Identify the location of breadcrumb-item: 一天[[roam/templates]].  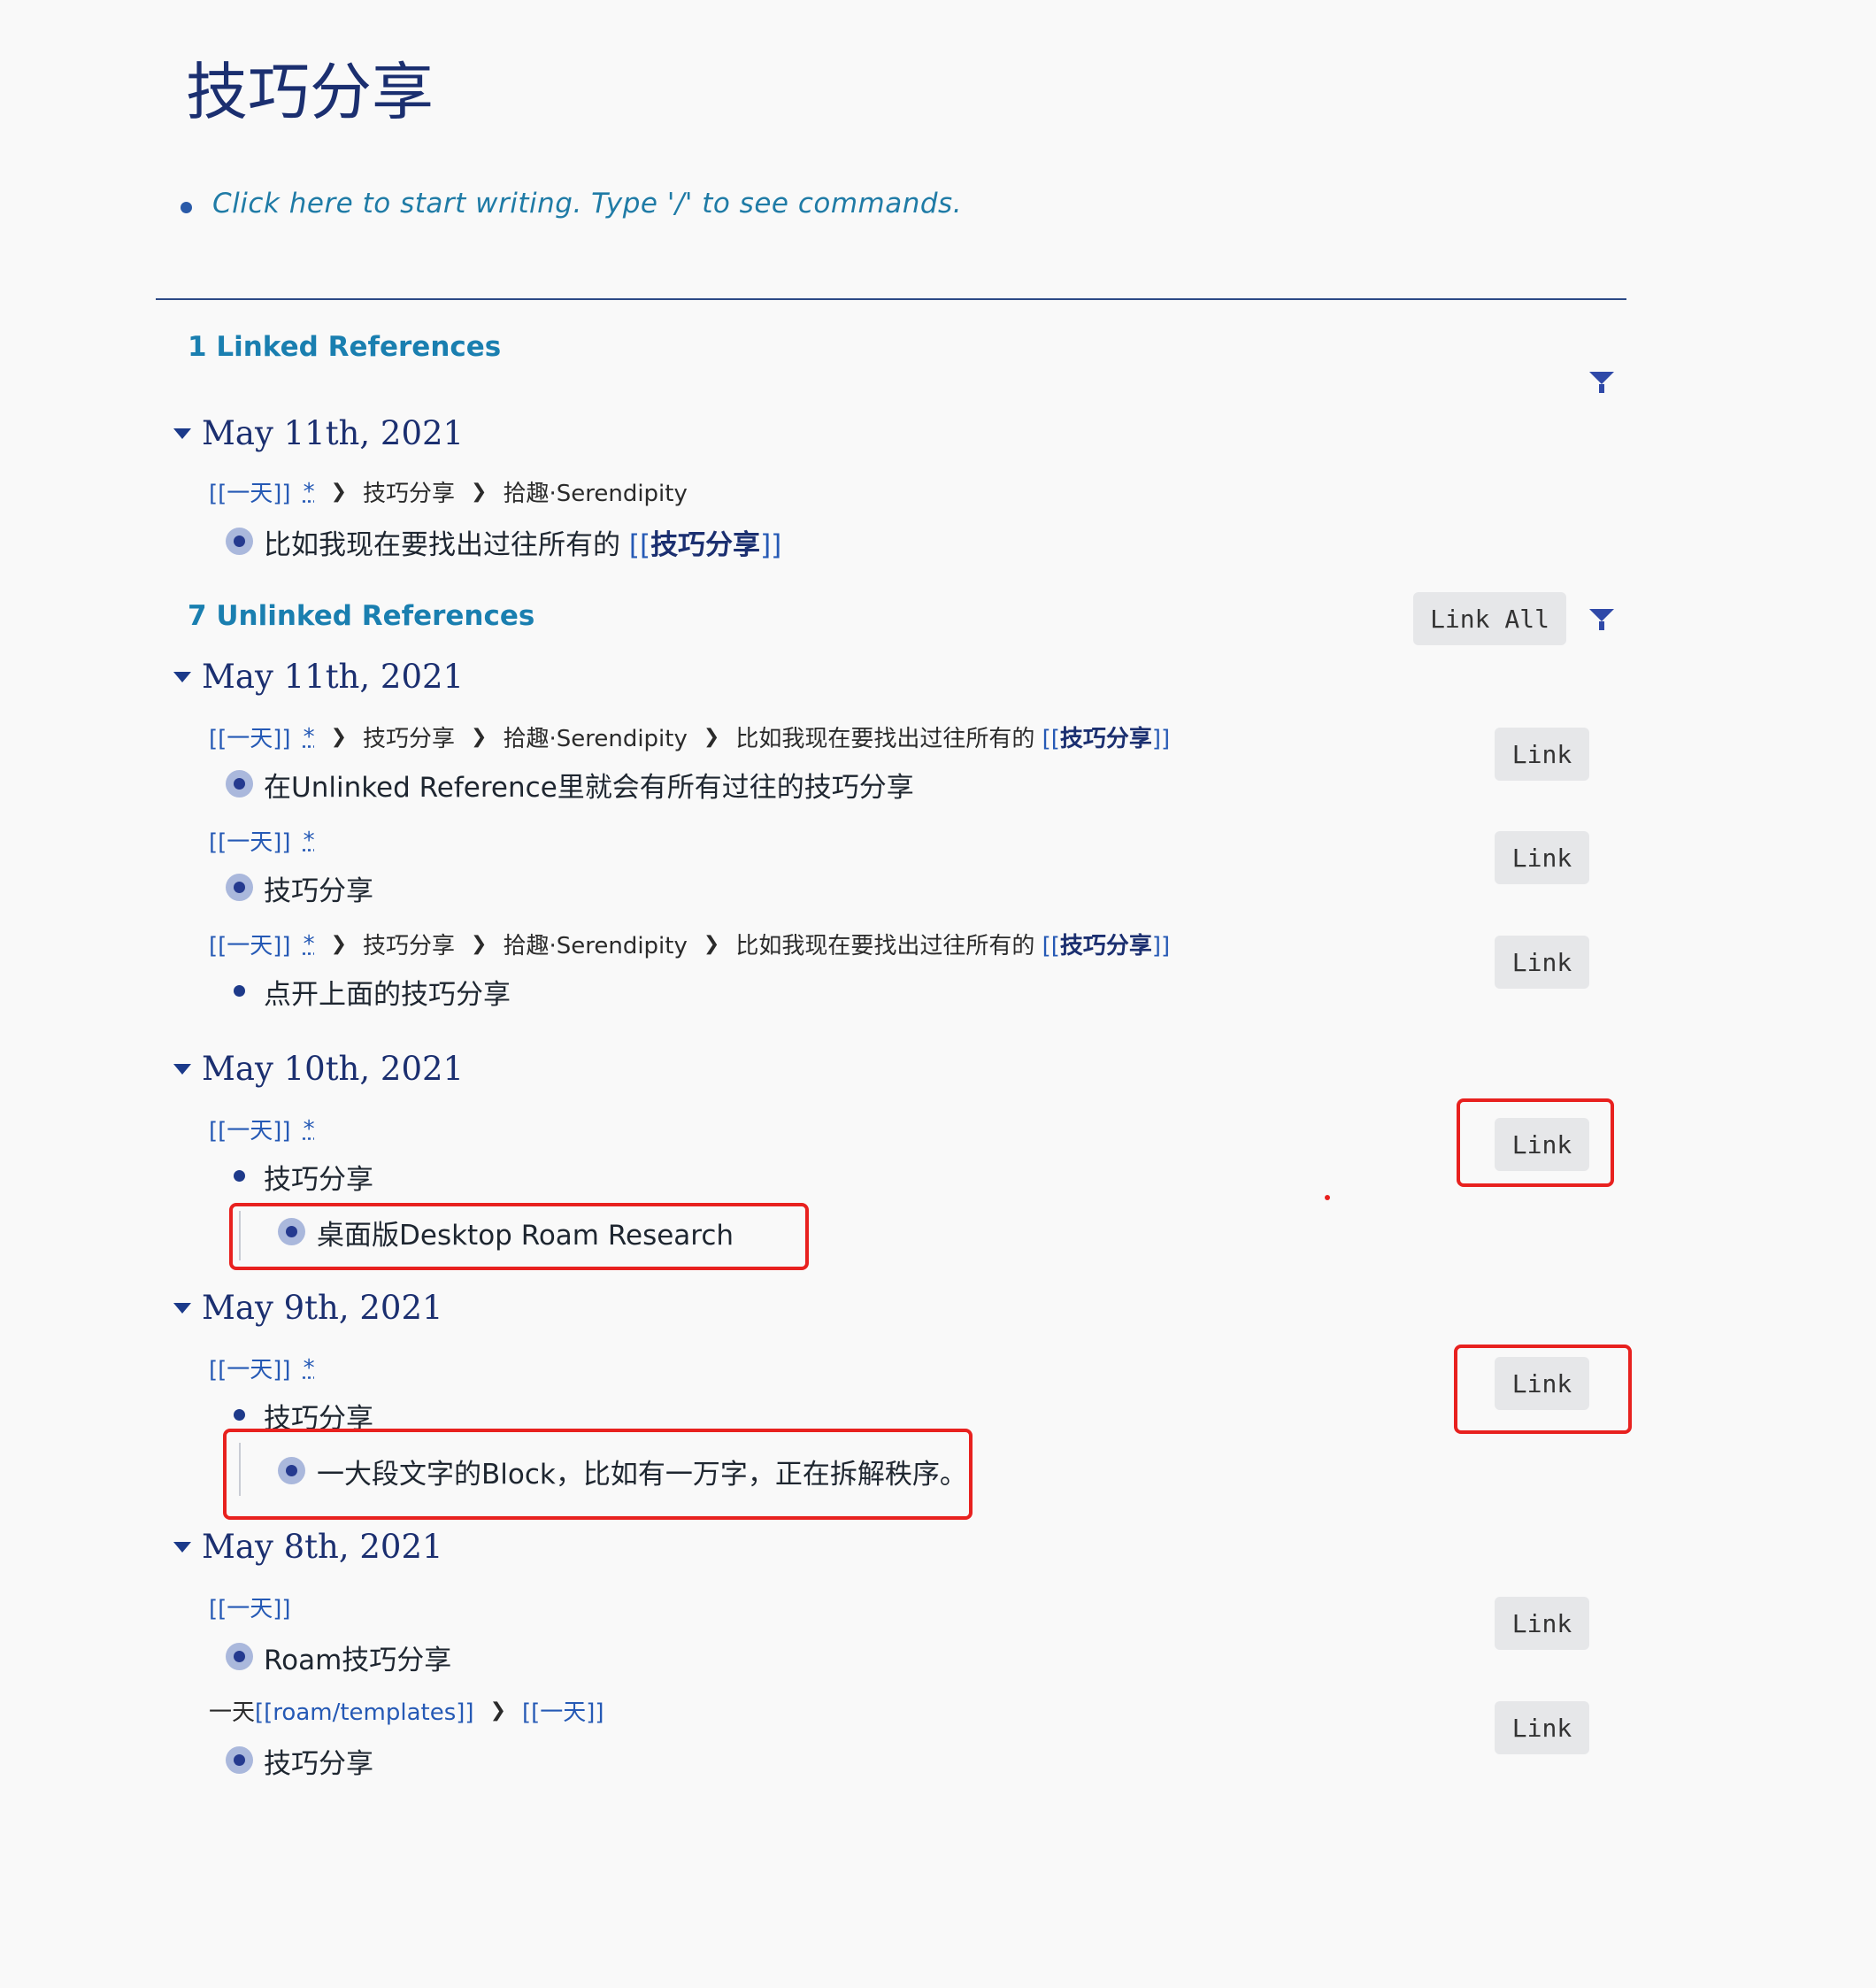
(342, 1710).